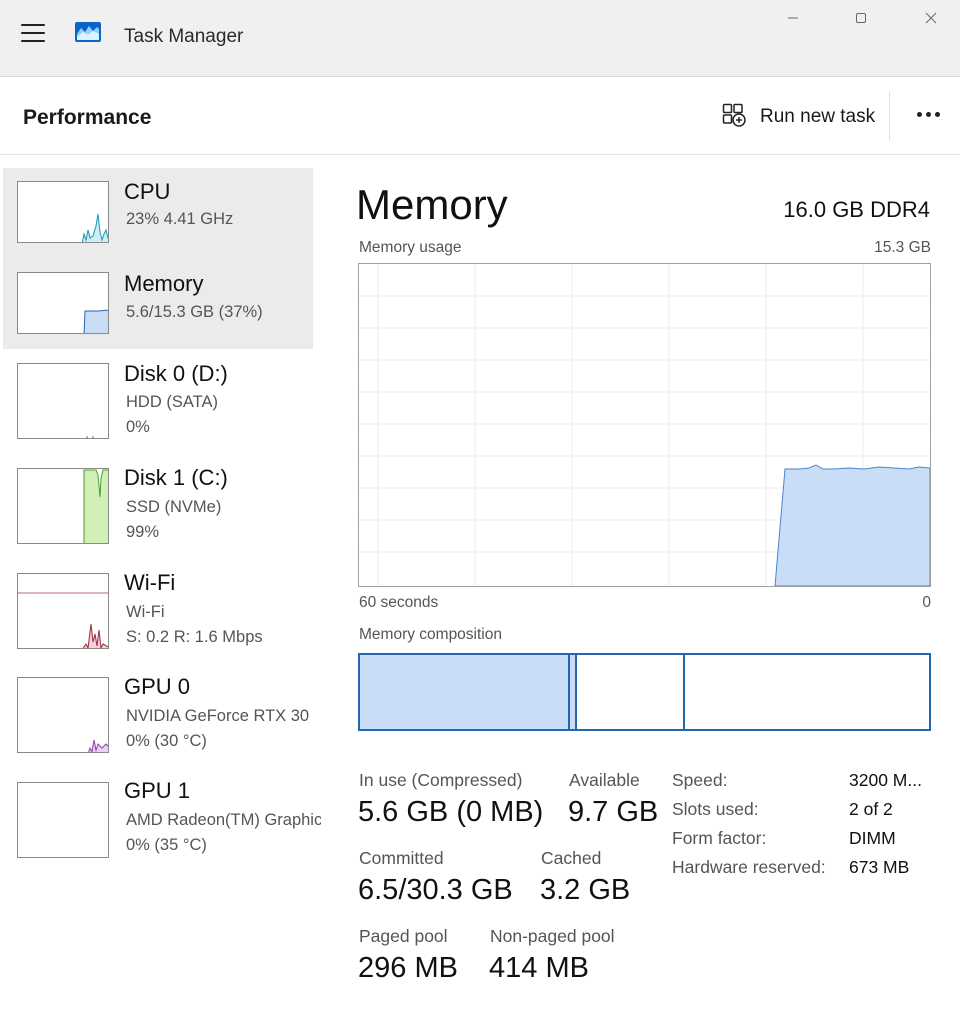 This screenshot has height=1019, width=960. I want to click on memory-usage-max: 15.3 GB, so click(902, 247).